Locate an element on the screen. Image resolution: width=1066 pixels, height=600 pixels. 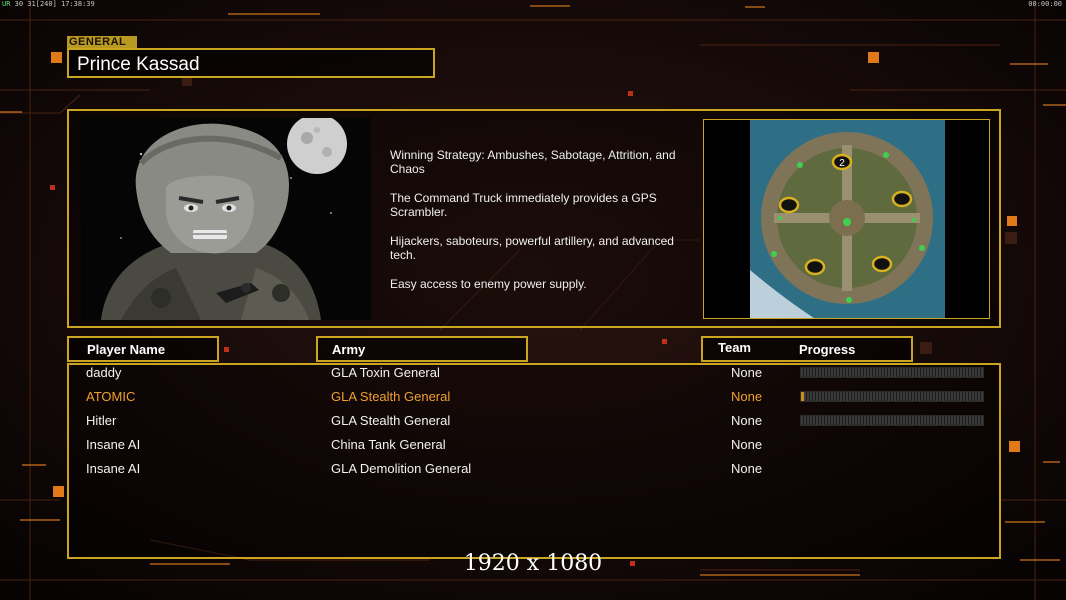
map-image: 2 is located at coordinates (846, 219).